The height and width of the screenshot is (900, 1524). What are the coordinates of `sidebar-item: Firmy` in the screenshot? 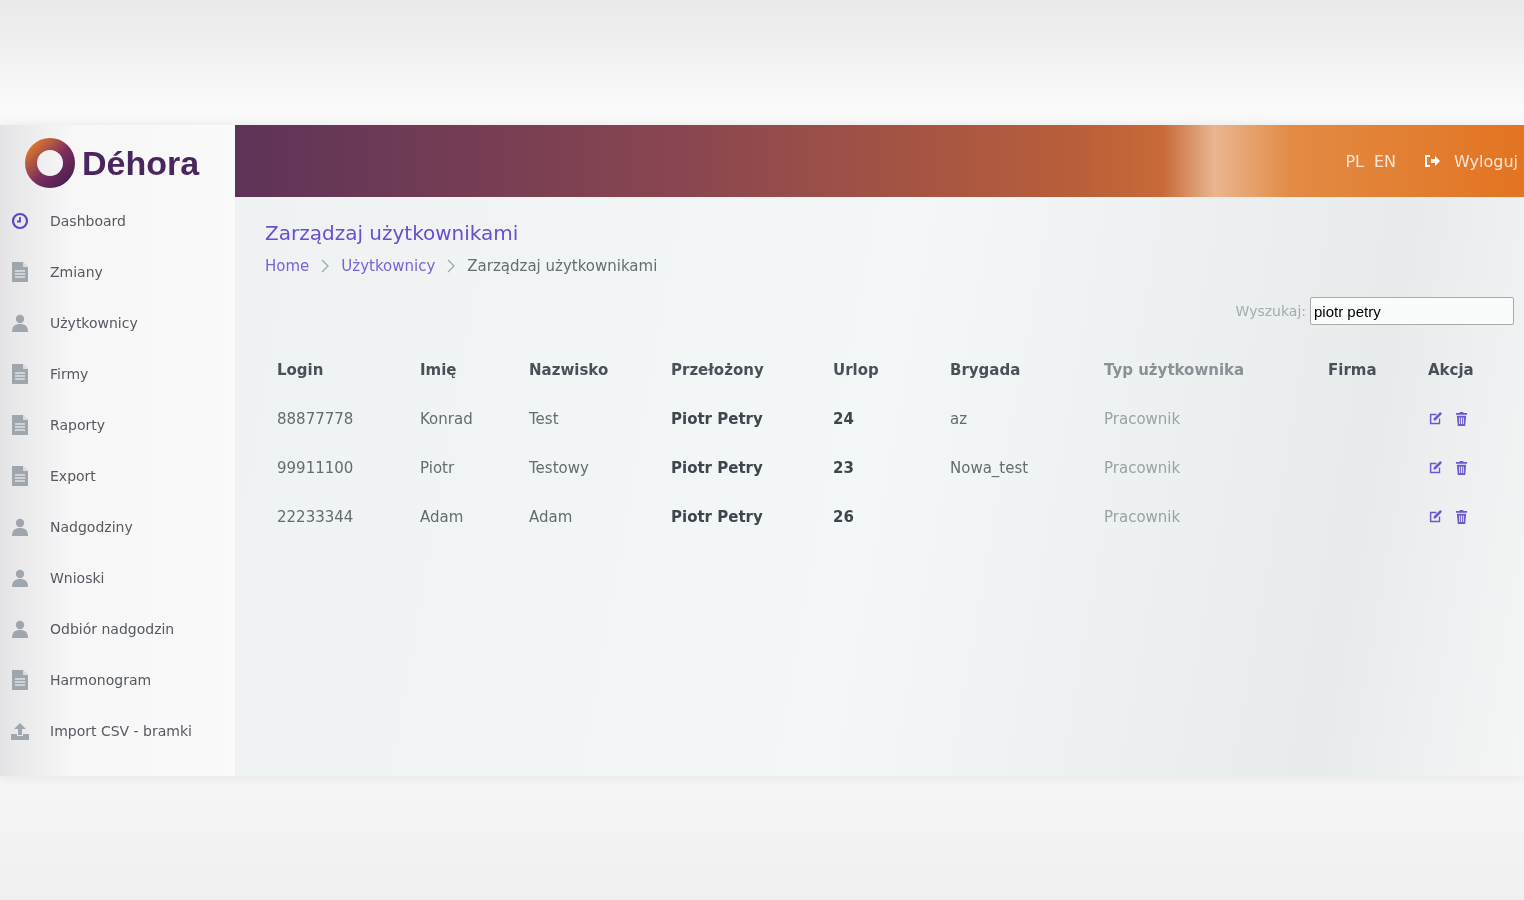 It's located at (117, 373).